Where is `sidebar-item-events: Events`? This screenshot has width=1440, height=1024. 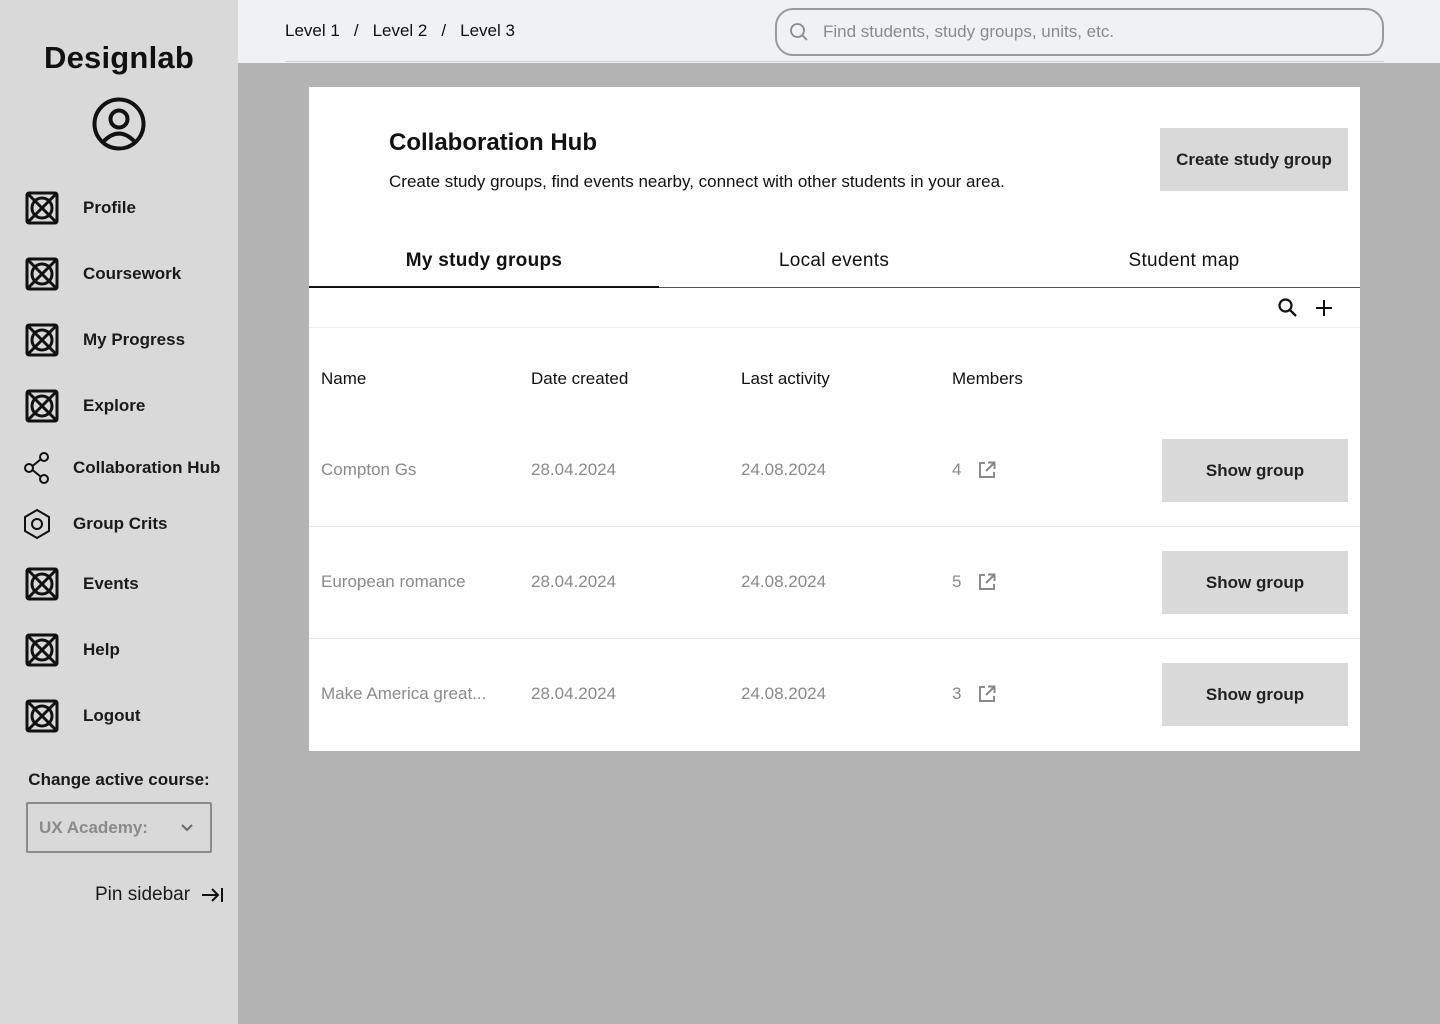 sidebar-item-events: Events is located at coordinates (81, 584).